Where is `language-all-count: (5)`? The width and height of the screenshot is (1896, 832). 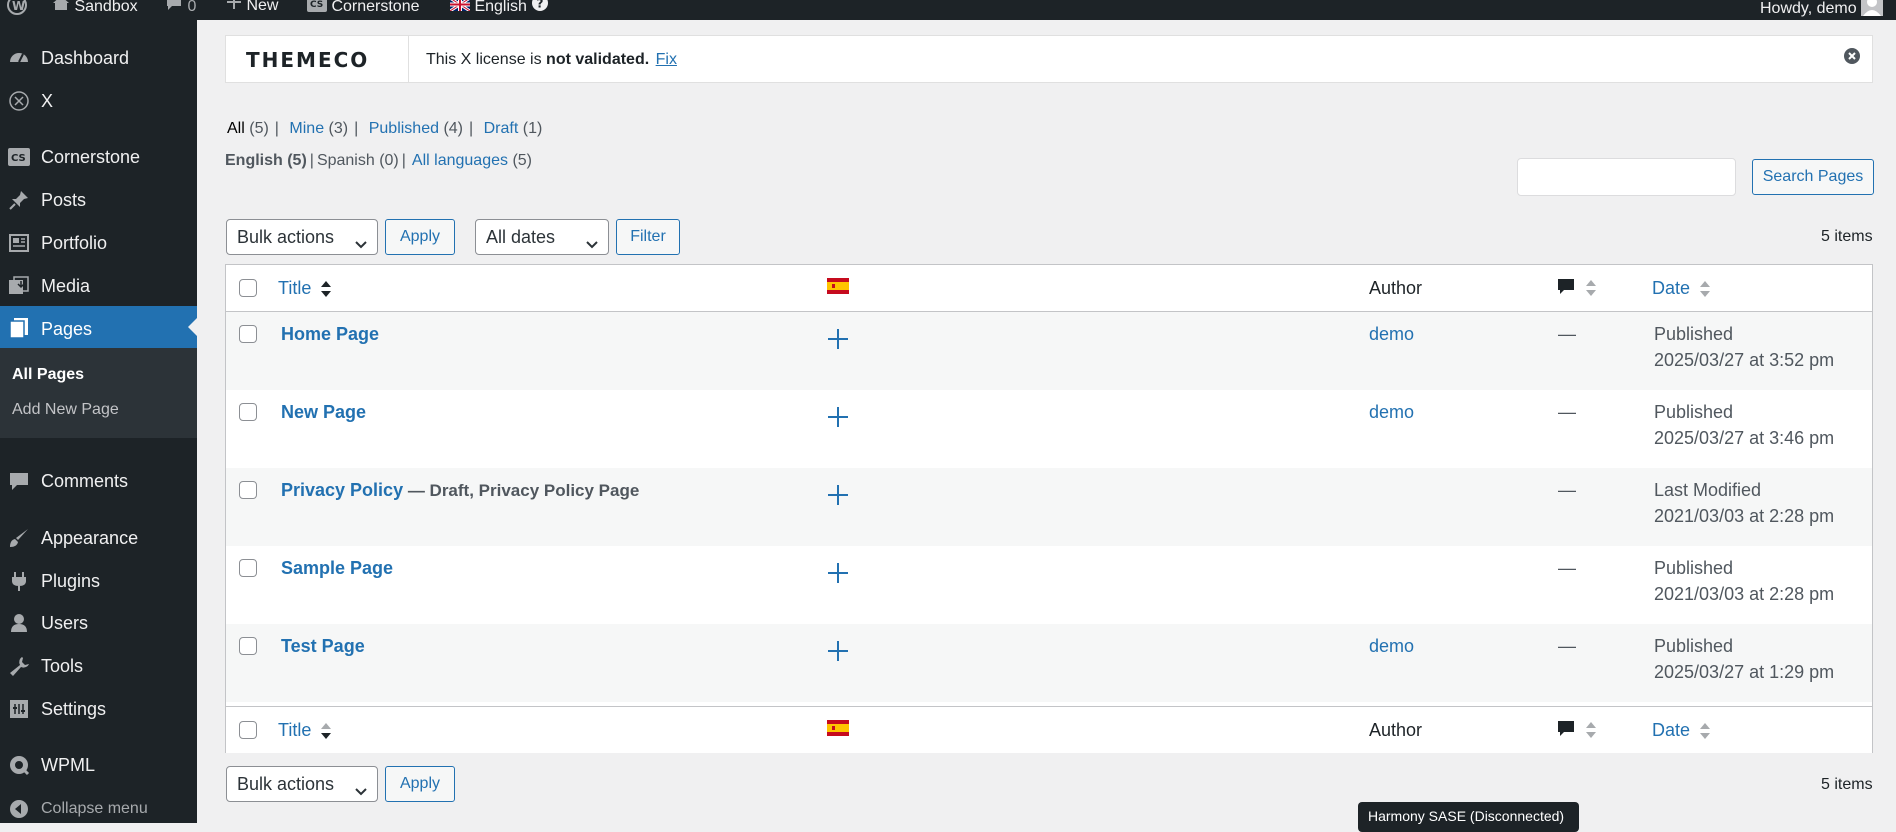
language-all-count: (5) is located at coordinates (522, 160).